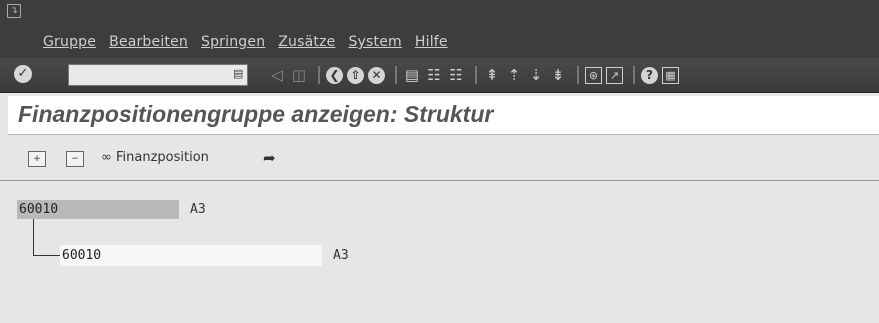  What do you see at coordinates (277, 75) in the screenshot?
I see `collapse-left-icon: ◁` at bounding box center [277, 75].